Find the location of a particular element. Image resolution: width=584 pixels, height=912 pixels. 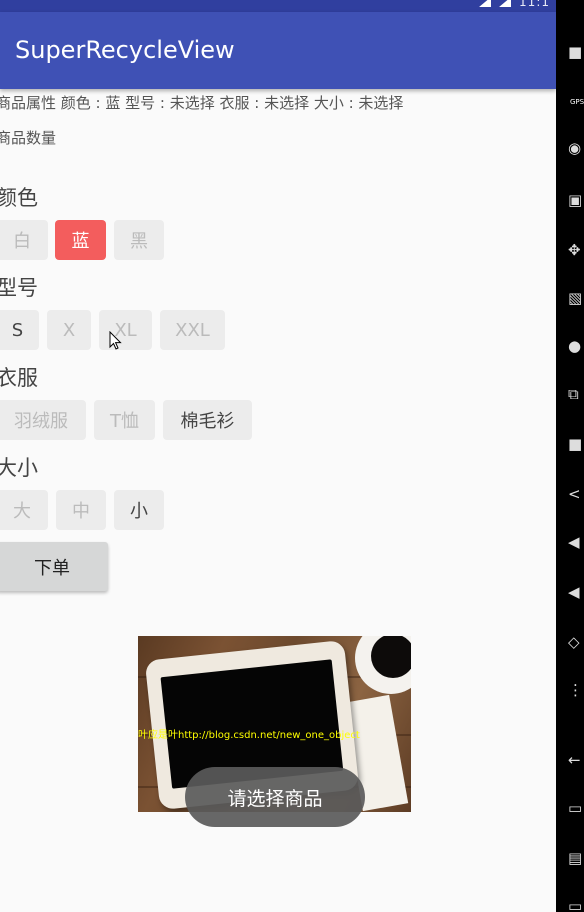

chip-size-large: 大 is located at coordinates (24, 510).